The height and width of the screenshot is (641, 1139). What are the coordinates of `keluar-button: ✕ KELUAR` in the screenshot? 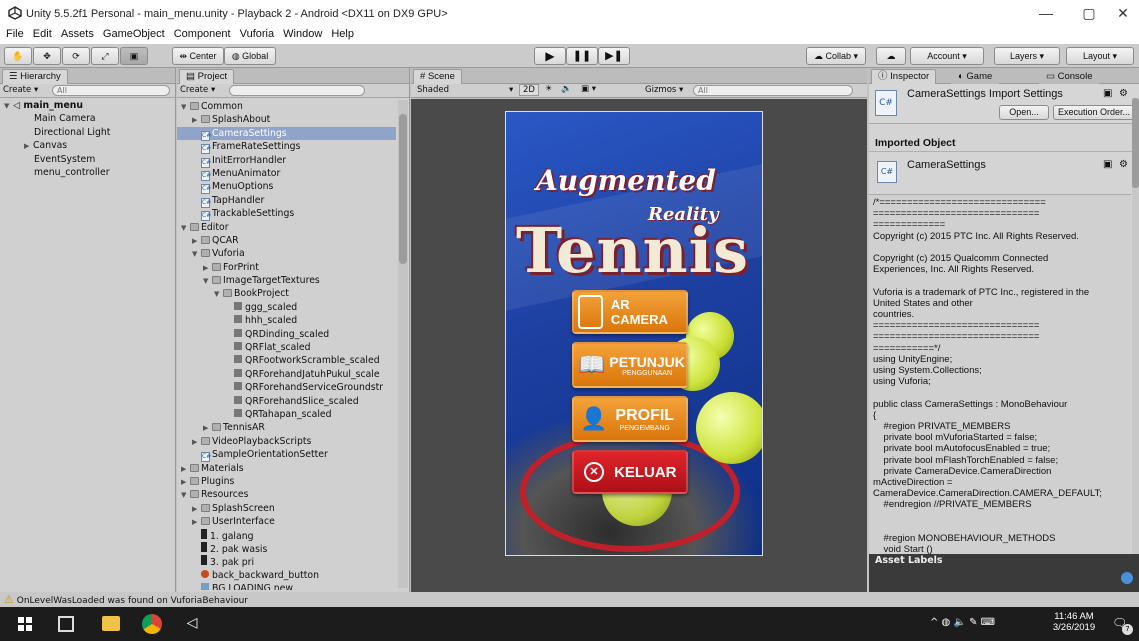 It's located at (630, 472).